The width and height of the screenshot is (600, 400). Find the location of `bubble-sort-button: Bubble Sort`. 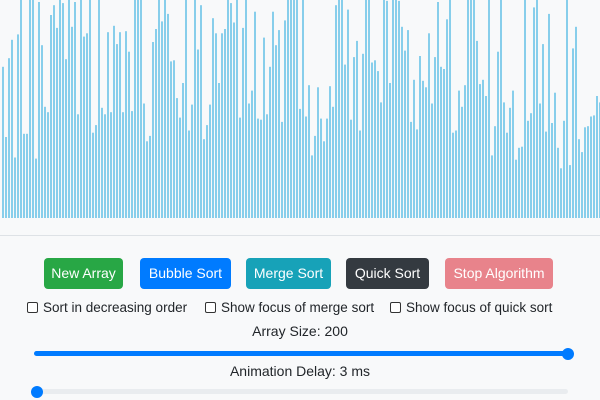

bubble-sort-button: Bubble Sort is located at coordinates (185, 273).